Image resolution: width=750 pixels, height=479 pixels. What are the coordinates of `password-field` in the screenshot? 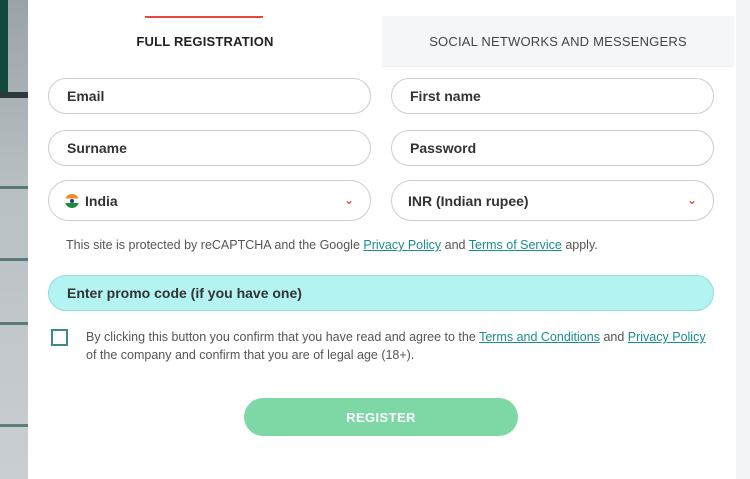 It's located at (552, 148).